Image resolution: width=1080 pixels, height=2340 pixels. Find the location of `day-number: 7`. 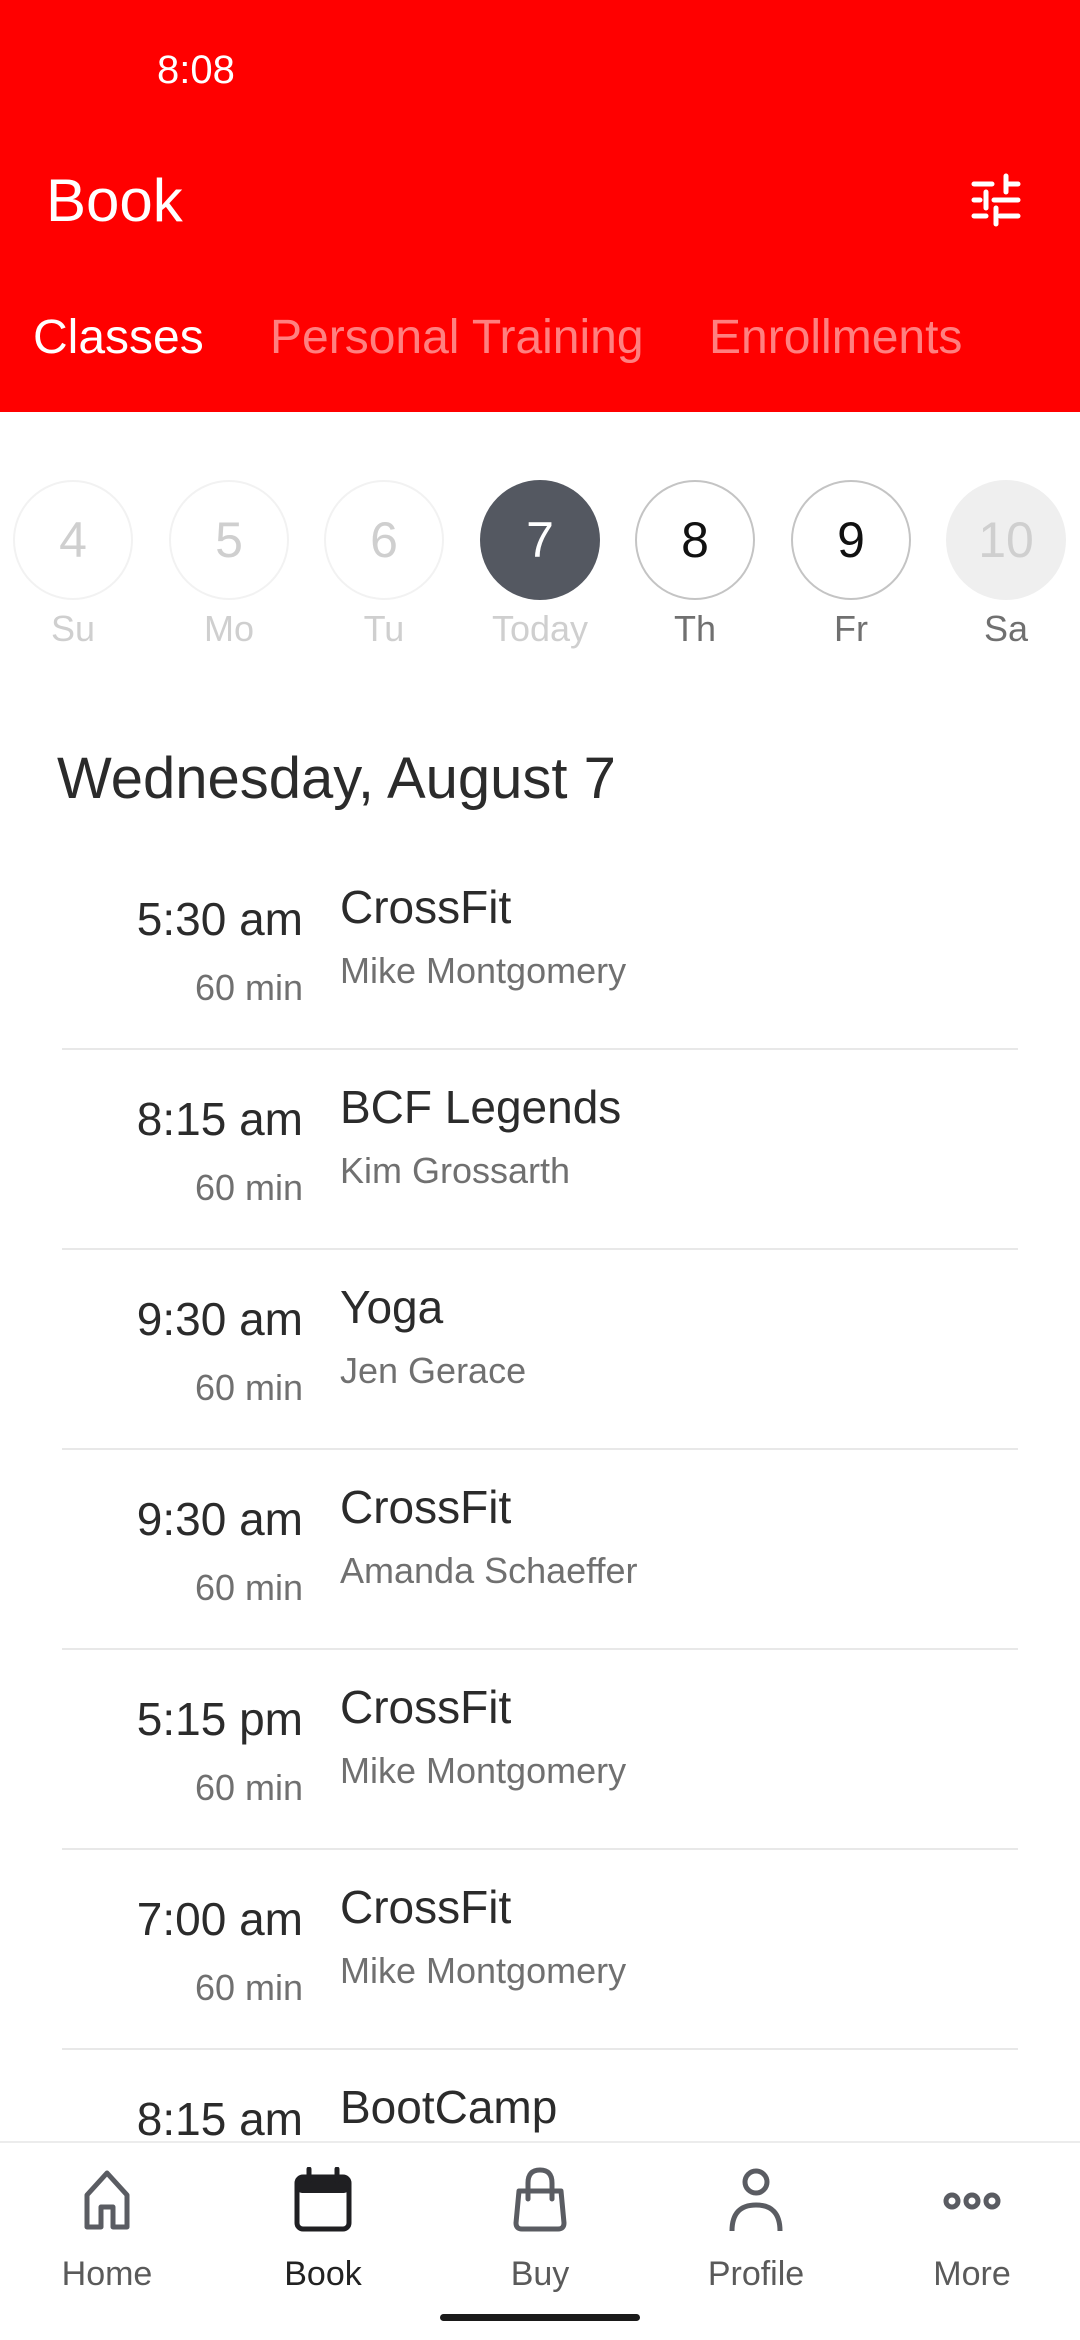

day-number: 7 is located at coordinates (540, 540).